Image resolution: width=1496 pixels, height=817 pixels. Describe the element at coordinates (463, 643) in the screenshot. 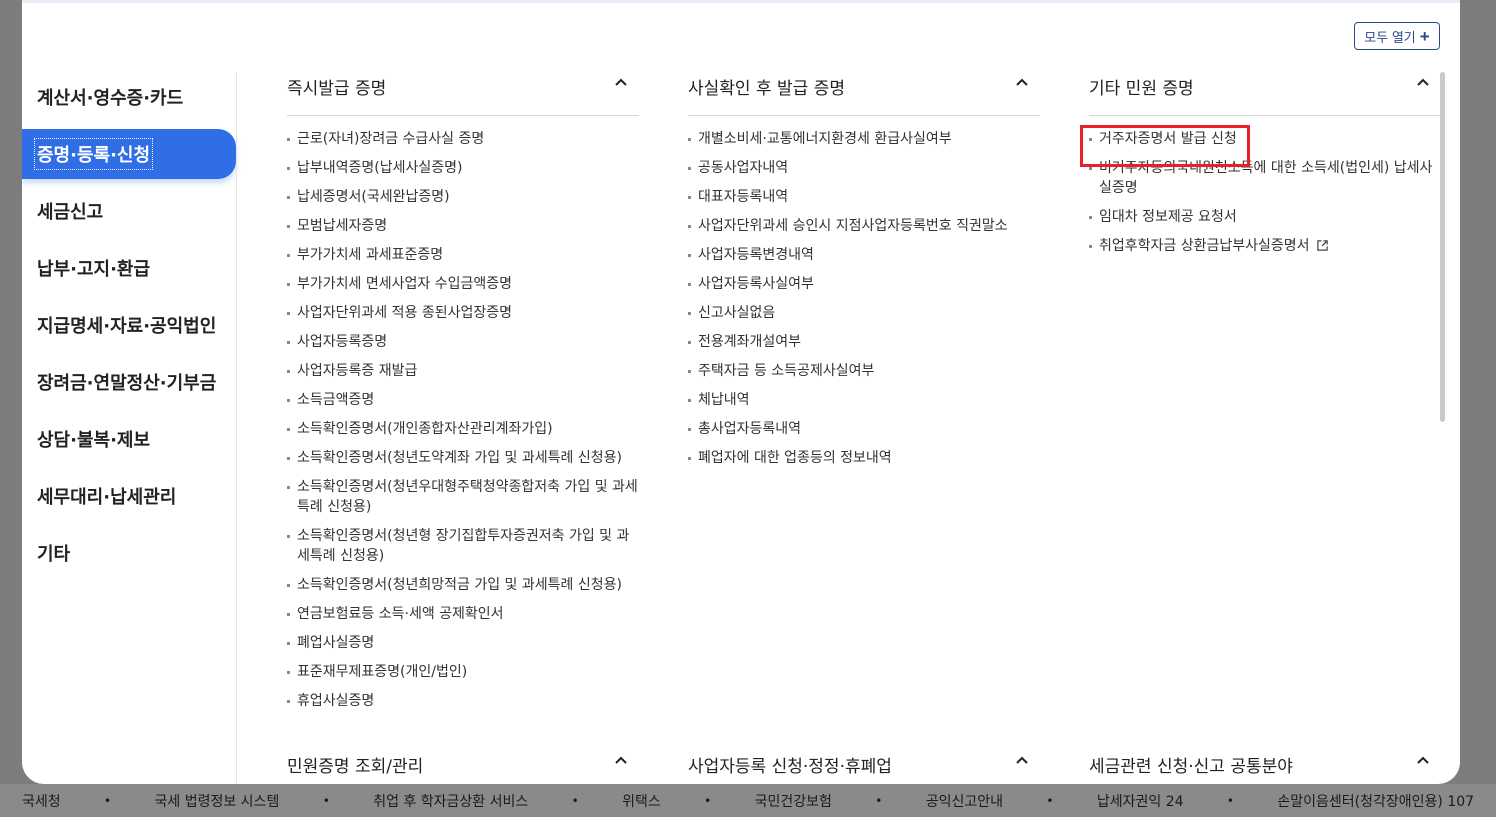

I see `list-item: 폐업사실증명` at that location.